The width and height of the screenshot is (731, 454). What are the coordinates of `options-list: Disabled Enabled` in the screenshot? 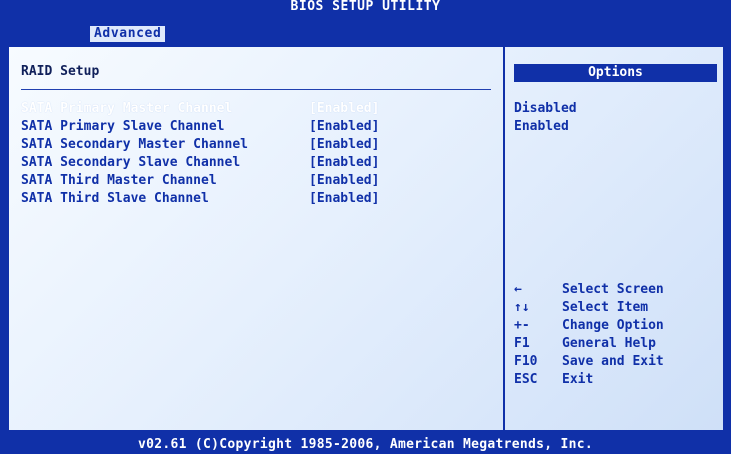 It's located at (545, 118).